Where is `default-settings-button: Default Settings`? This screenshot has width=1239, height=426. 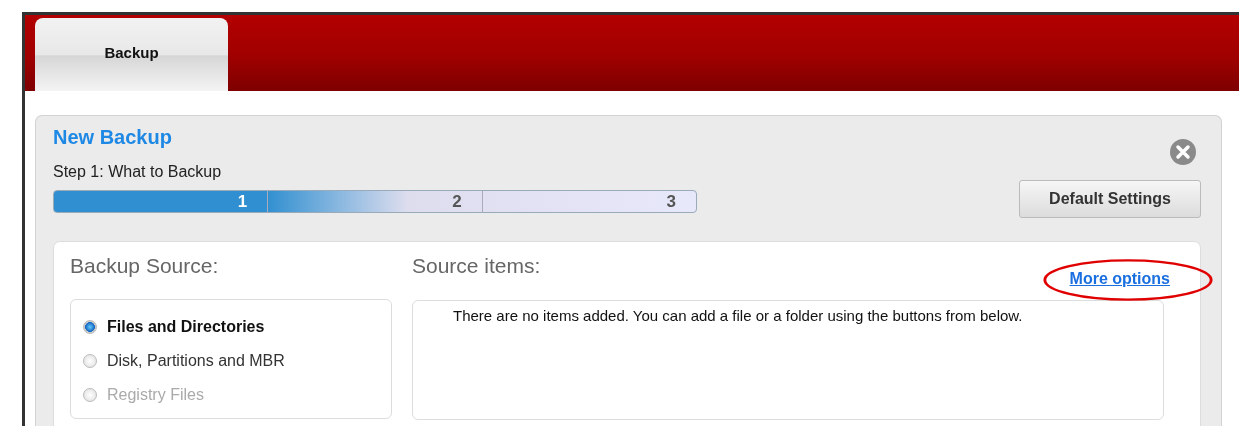 default-settings-button: Default Settings is located at coordinates (1110, 199).